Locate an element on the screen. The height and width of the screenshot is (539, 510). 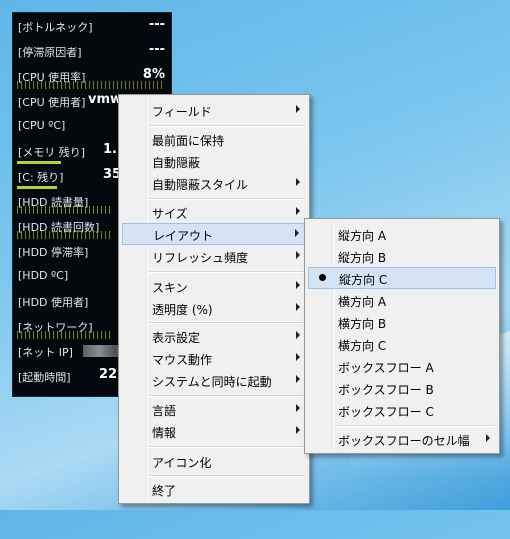
layout-option-vertical-b: 縦方向 B is located at coordinates (402, 256).